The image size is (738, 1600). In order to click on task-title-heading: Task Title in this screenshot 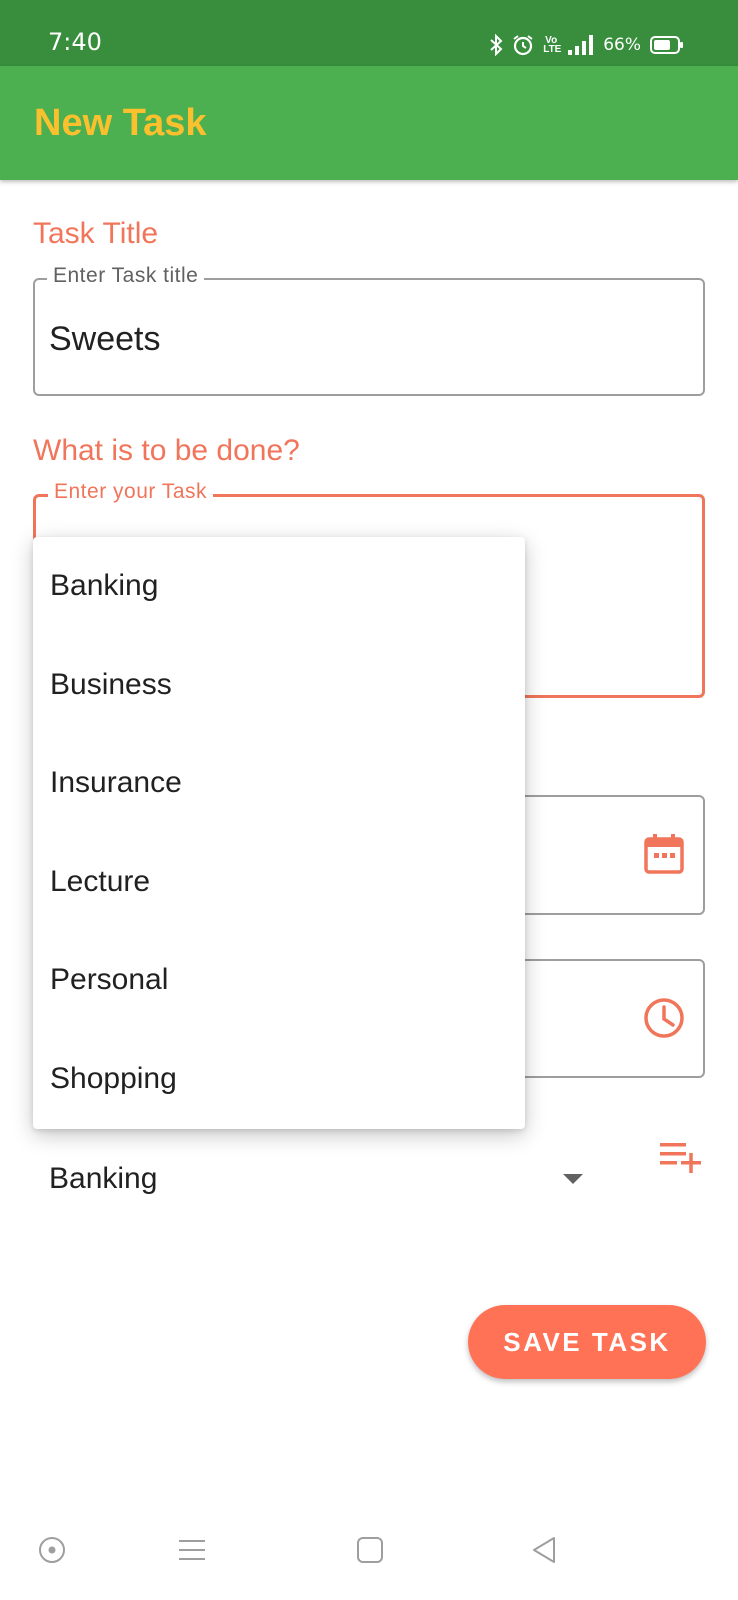, I will do `click(96, 233)`.